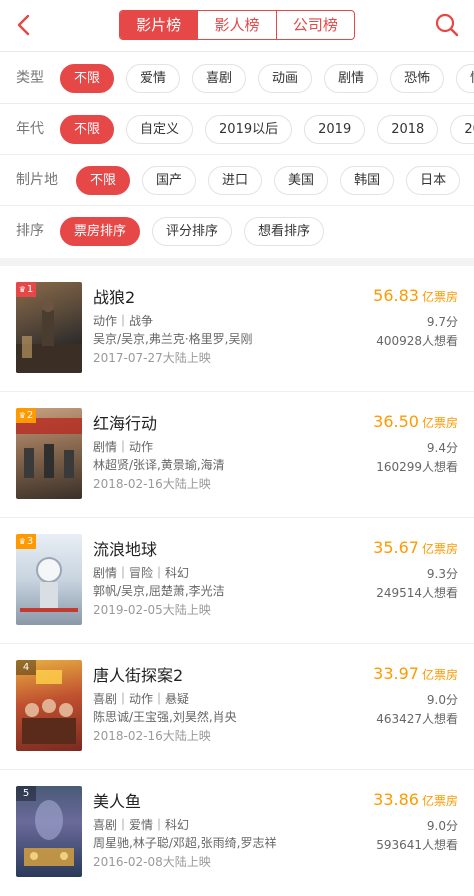  What do you see at coordinates (417, 78) in the screenshot?
I see `filter-chip: 恐怖` at bounding box center [417, 78].